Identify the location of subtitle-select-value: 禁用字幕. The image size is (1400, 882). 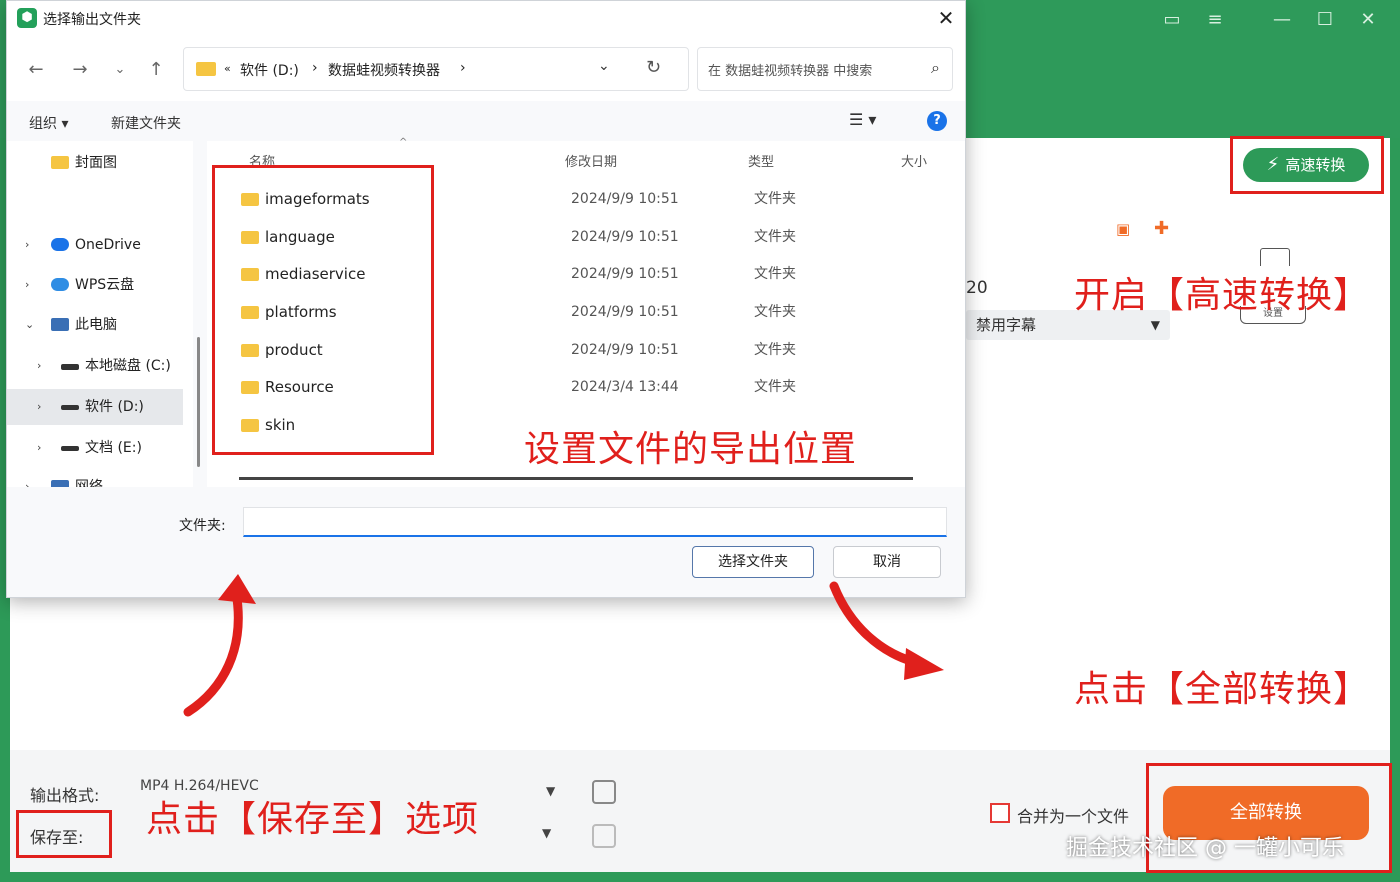
(1006, 325).